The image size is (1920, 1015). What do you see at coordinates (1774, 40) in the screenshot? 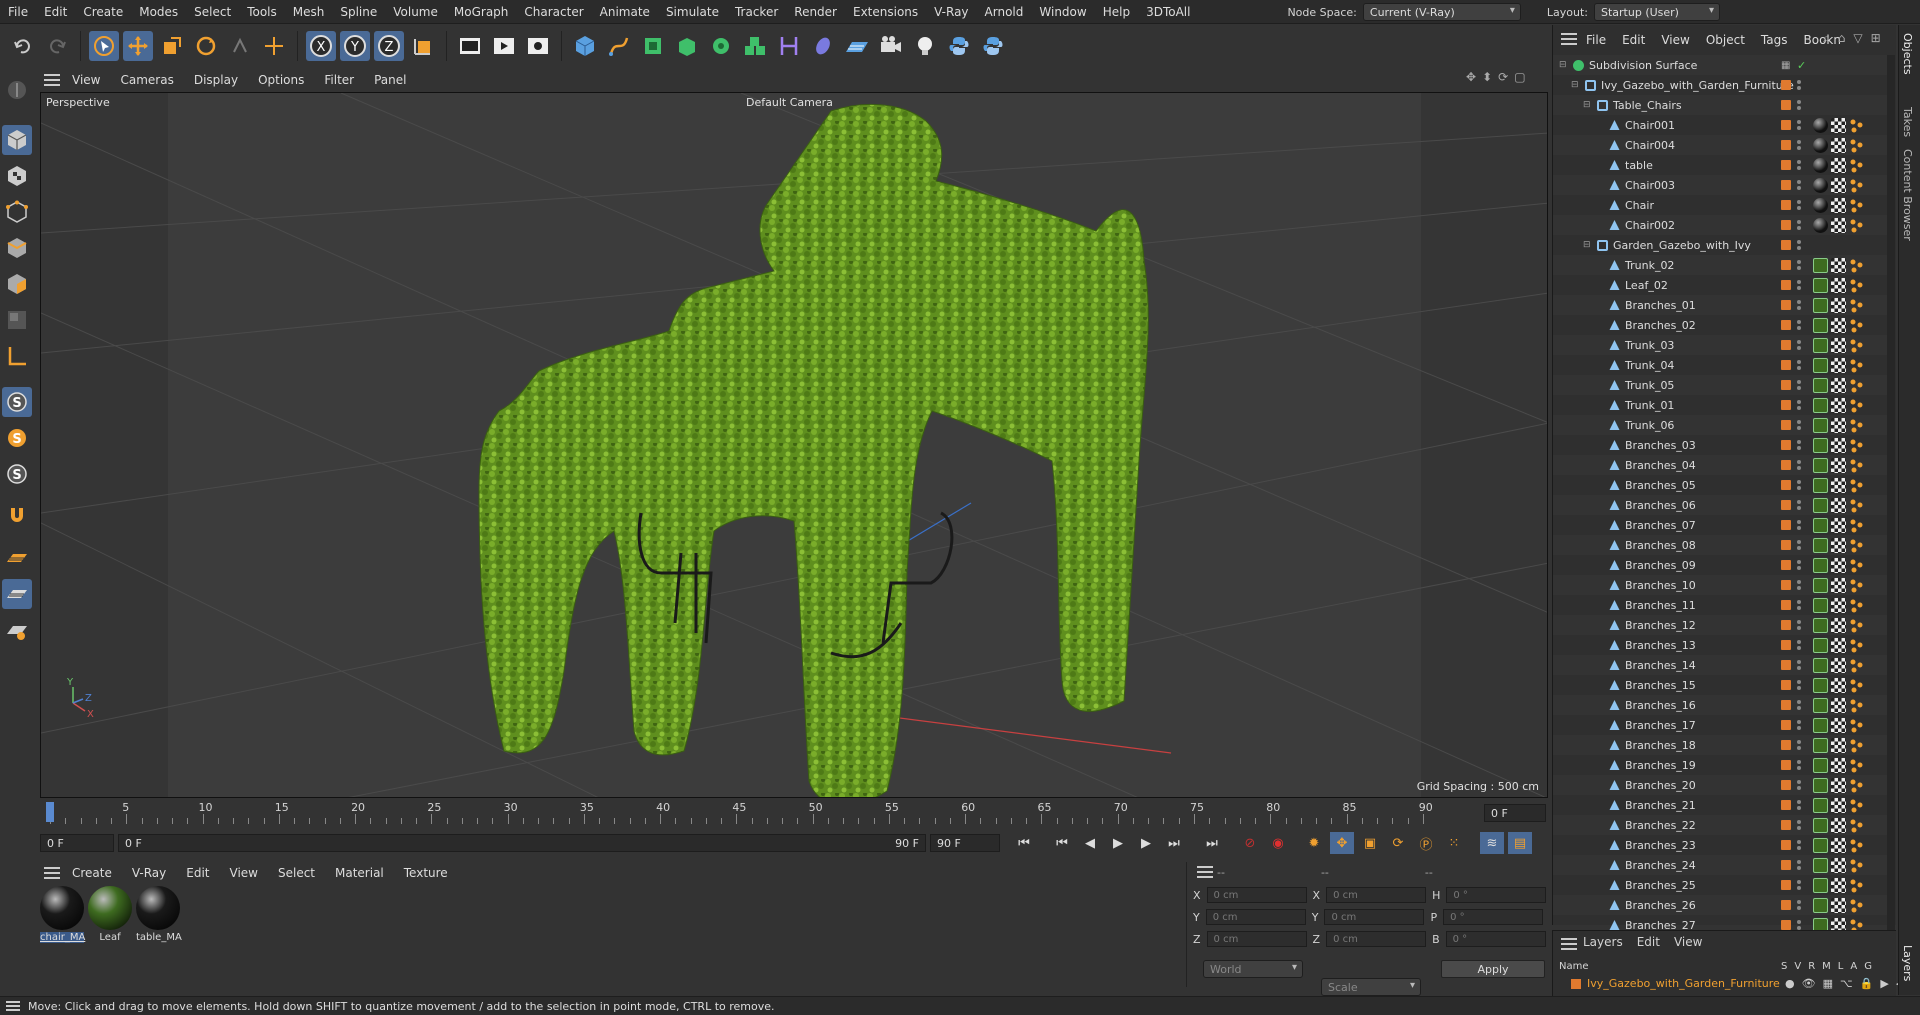
I see `object-menu-tags: Tags` at bounding box center [1774, 40].